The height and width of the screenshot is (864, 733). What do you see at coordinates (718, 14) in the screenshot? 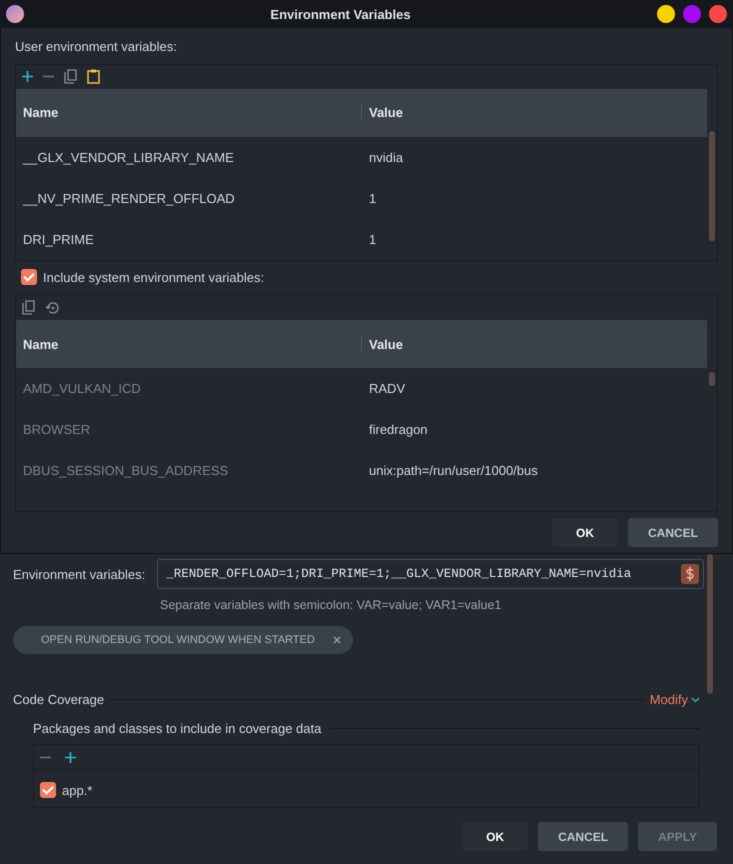
I see `close-button` at bounding box center [718, 14].